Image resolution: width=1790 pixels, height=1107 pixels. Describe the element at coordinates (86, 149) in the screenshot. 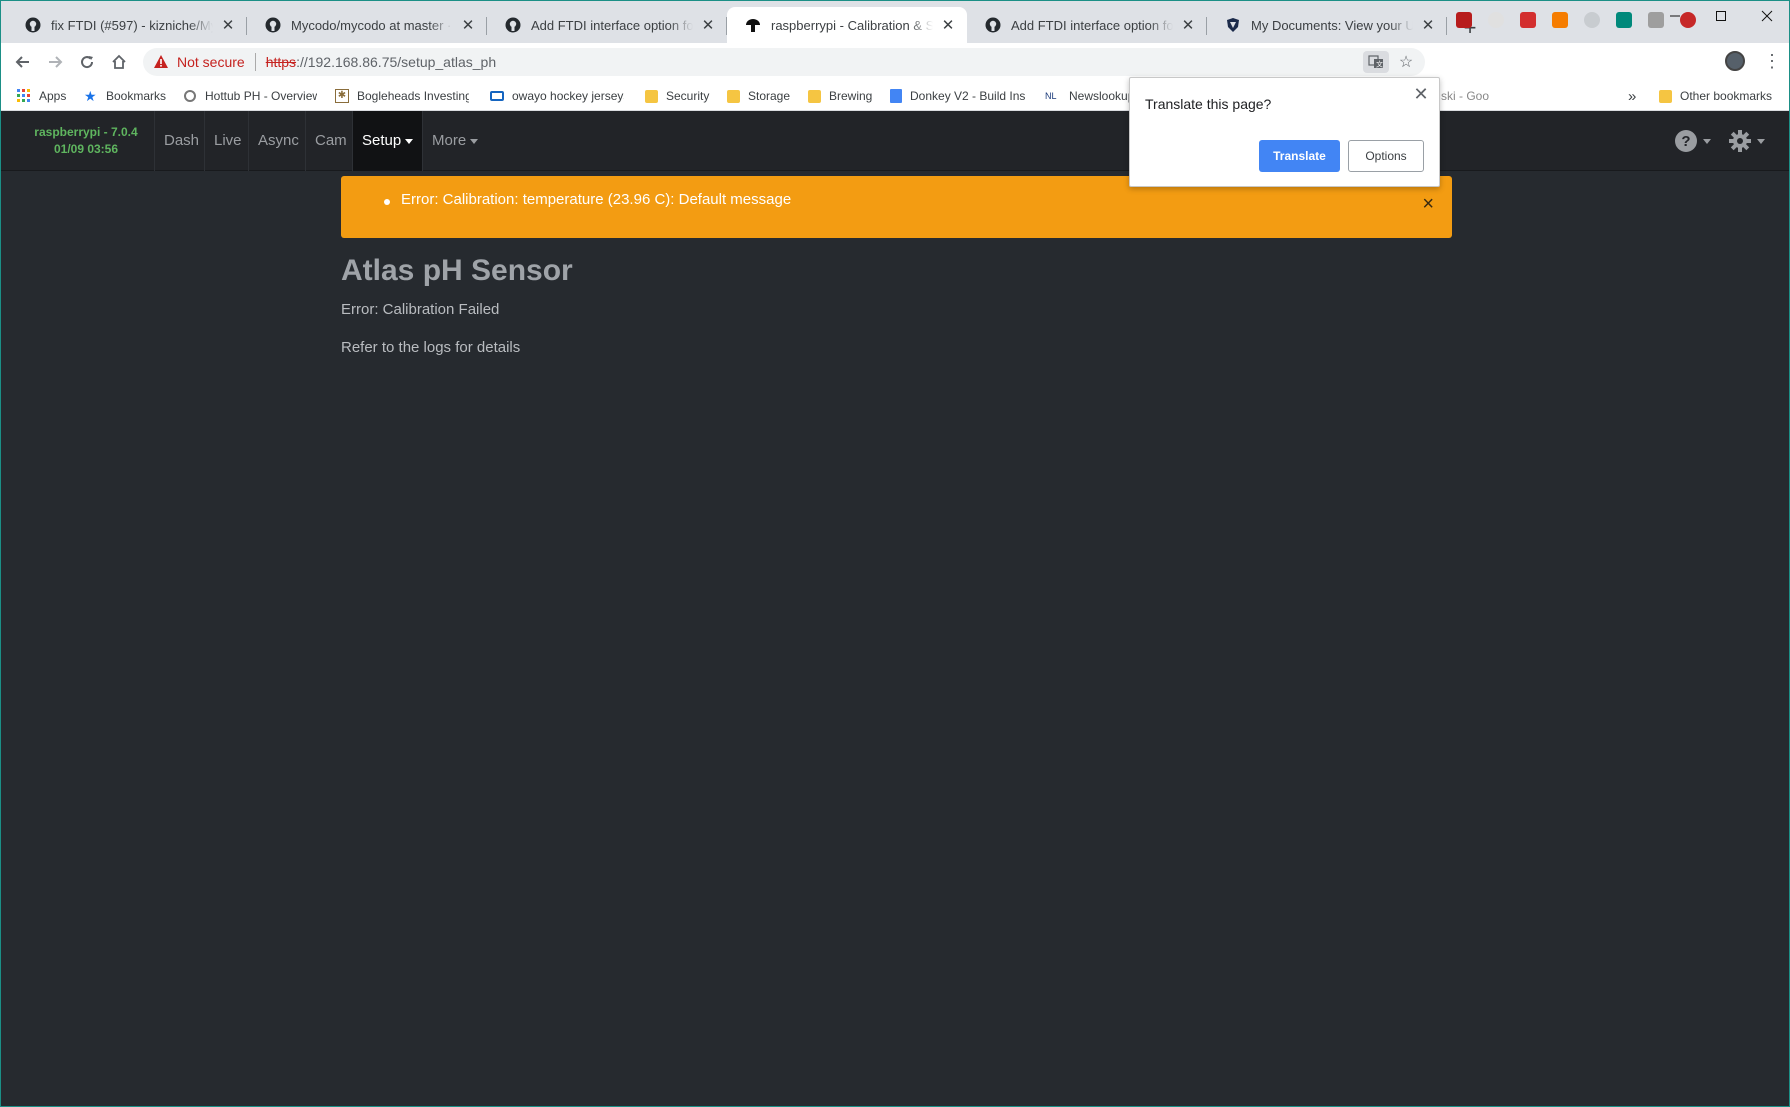

I see `brand-time: 01/09 03:56` at that location.